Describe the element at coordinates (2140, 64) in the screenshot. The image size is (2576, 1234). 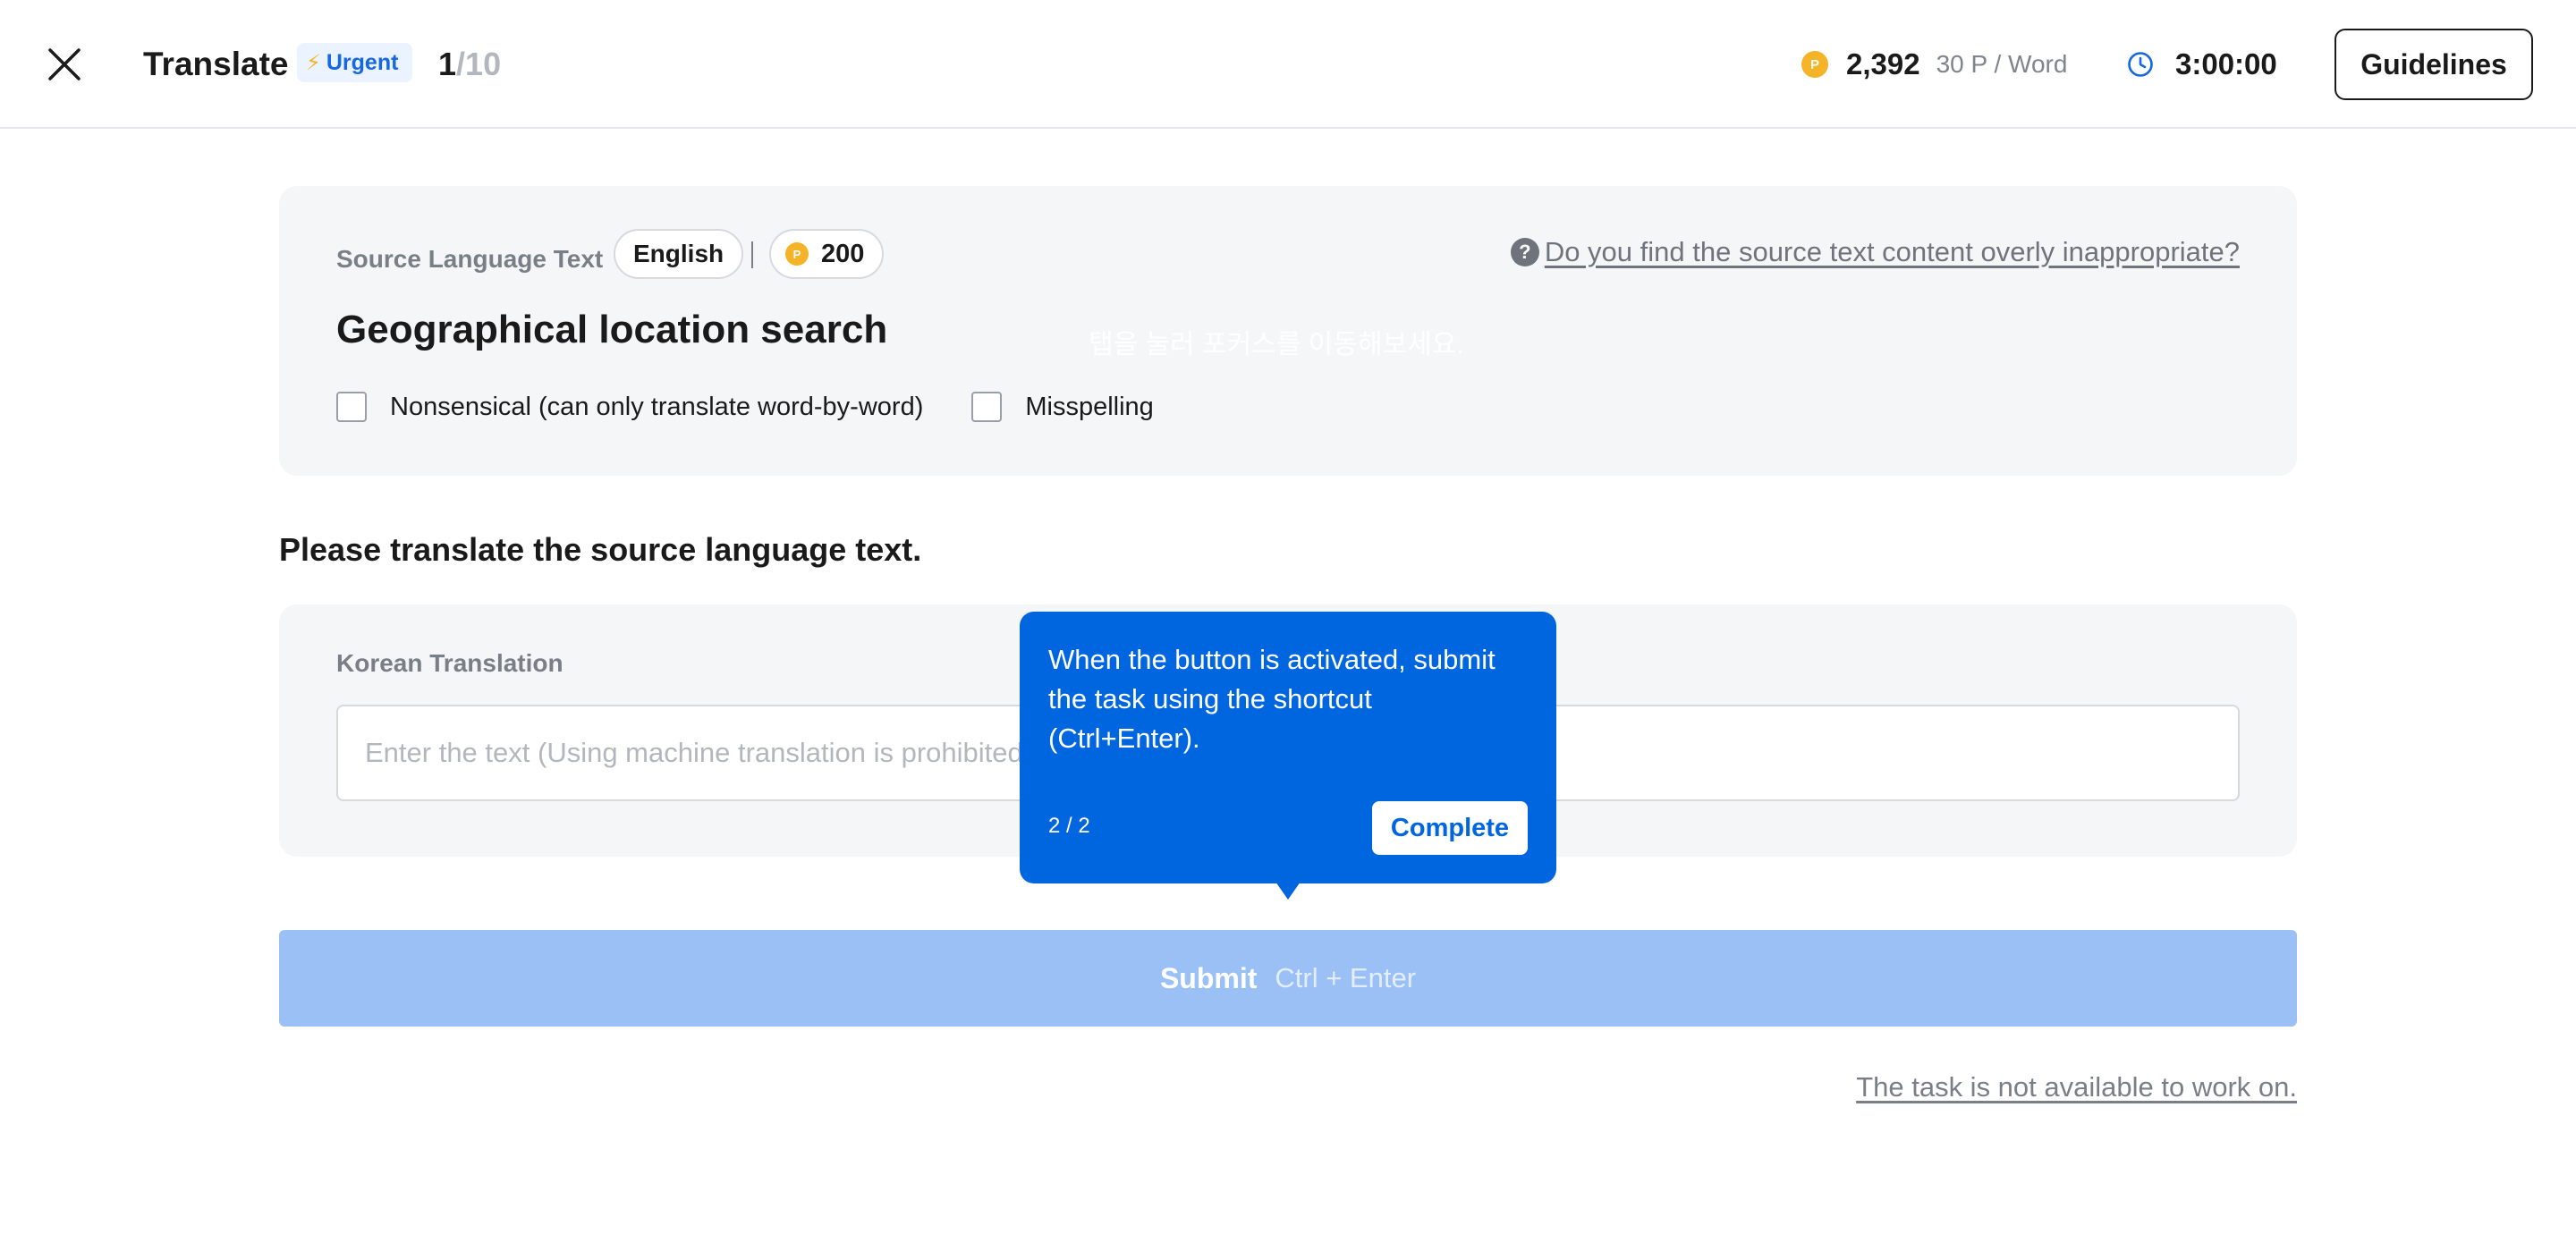
I see `clock-icon` at that location.